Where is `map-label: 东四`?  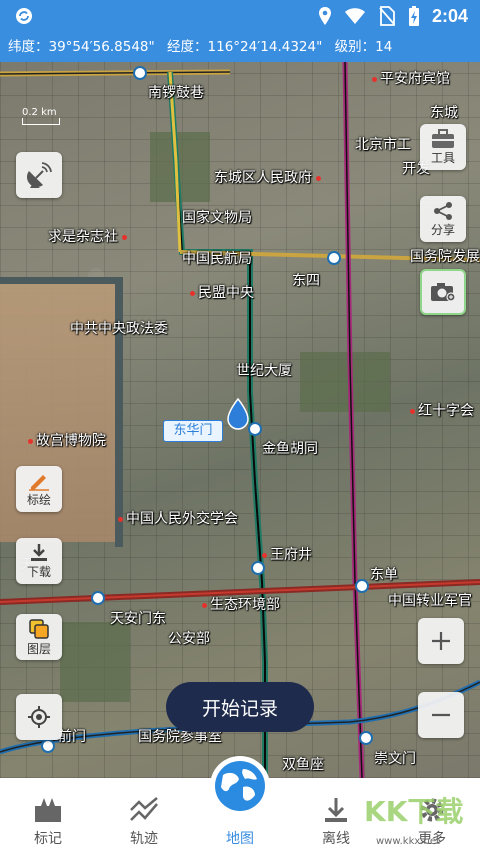
map-label: 东四 is located at coordinates (306, 281).